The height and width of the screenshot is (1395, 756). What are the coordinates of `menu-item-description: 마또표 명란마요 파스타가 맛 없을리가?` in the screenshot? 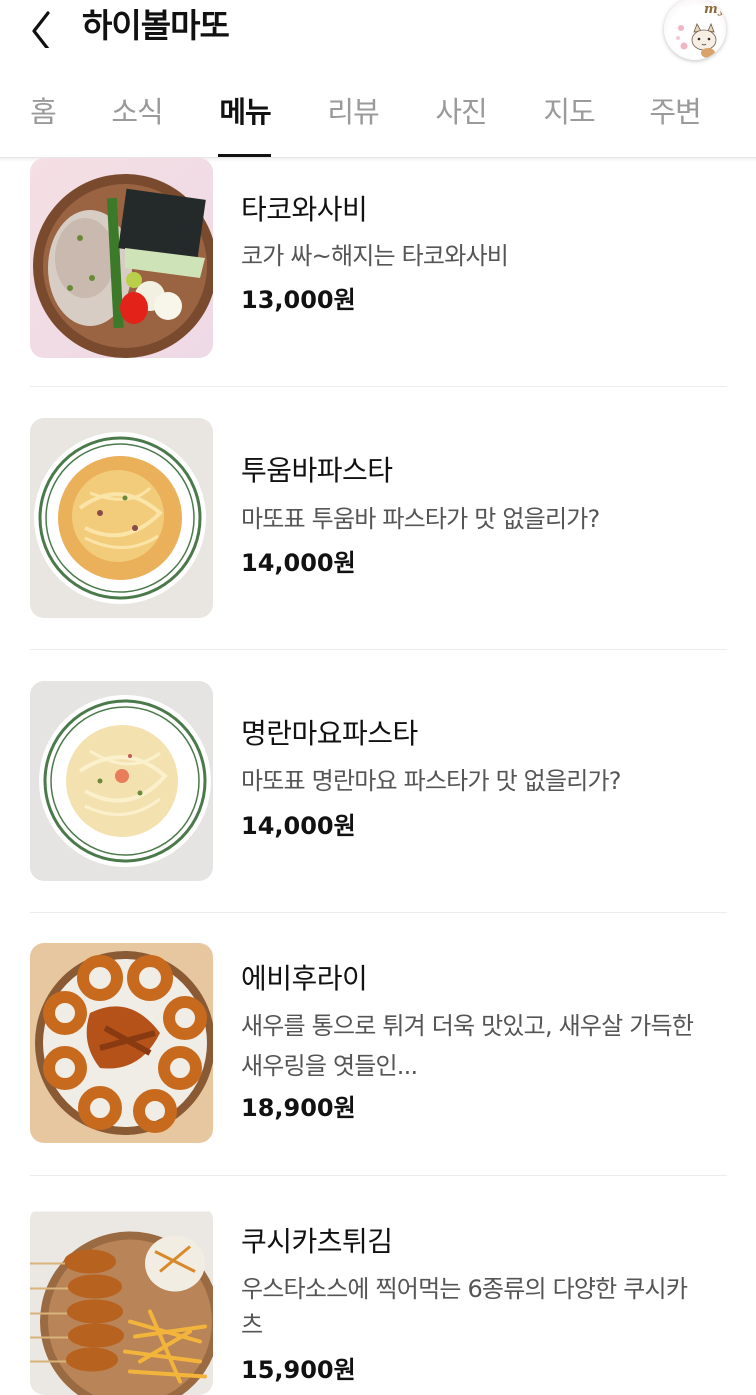 It's located at (431, 781).